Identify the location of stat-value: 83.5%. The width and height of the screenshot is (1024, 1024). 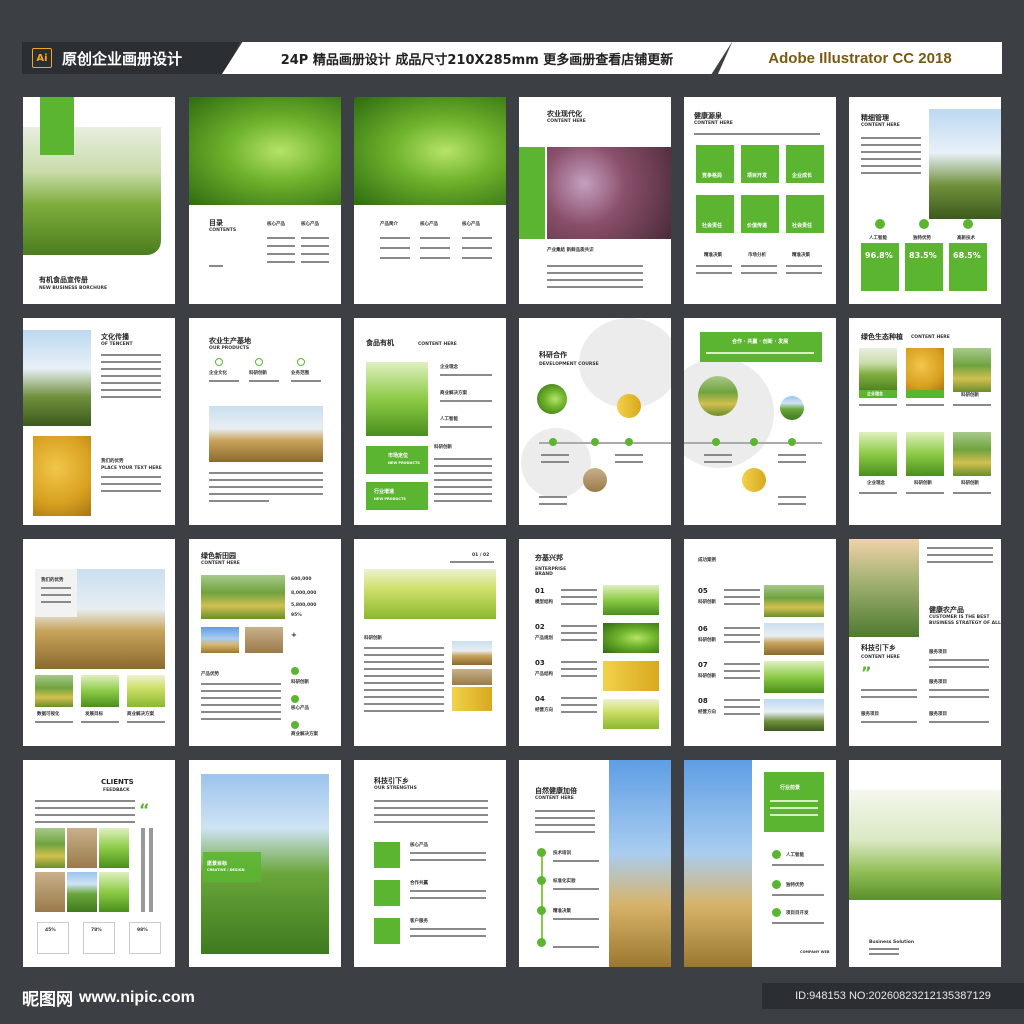
(923, 255).